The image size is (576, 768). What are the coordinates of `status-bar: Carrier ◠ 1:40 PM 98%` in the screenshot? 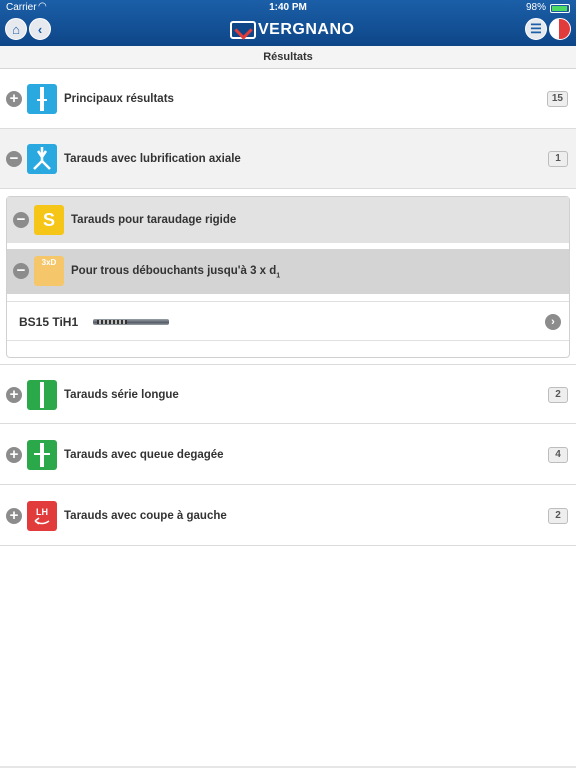 It's located at (288, 8).